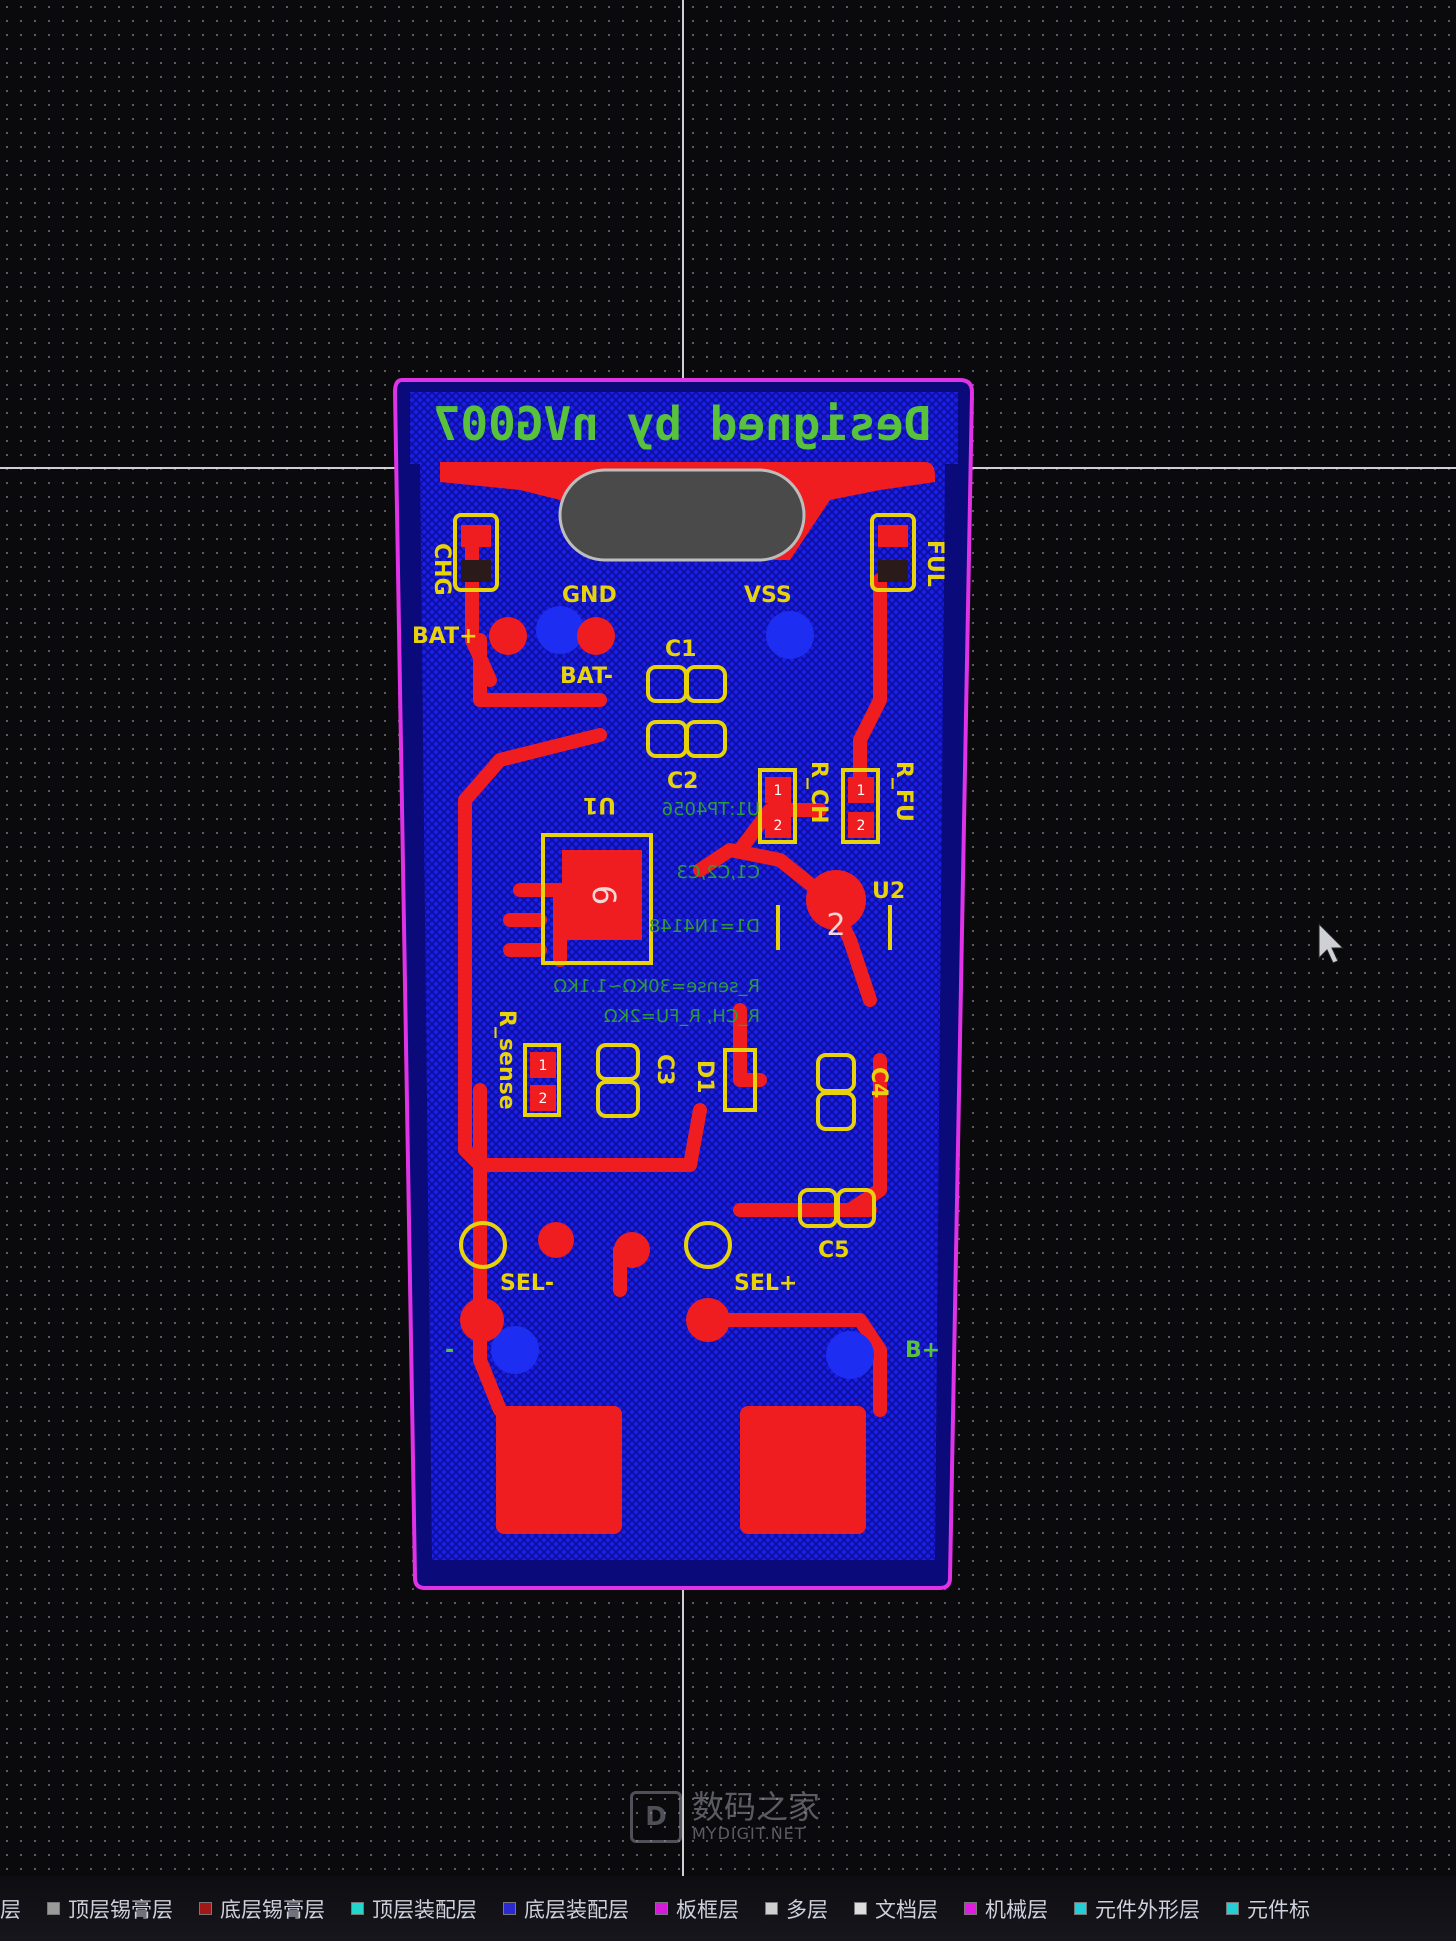 Image resolution: width=1456 pixels, height=1941 pixels. What do you see at coordinates (711, 809) in the screenshot?
I see `svg-text: U1:TP4056` at bounding box center [711, 809].